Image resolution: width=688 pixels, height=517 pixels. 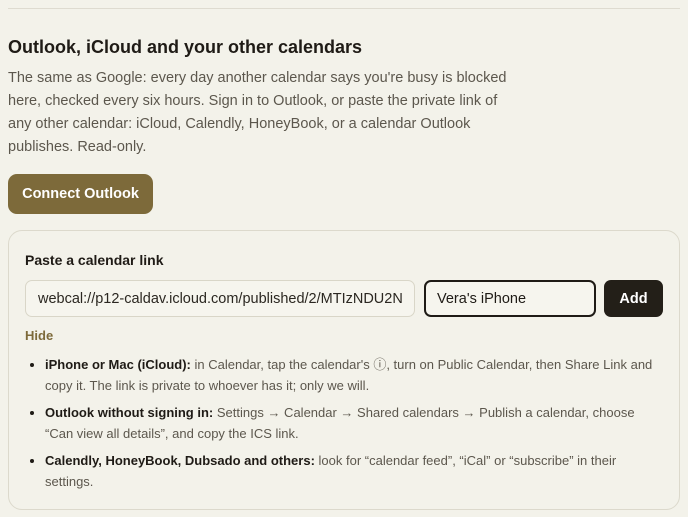 I want to click on calendar-link-label: Paste a calendar link, so click(x=94, y=260).